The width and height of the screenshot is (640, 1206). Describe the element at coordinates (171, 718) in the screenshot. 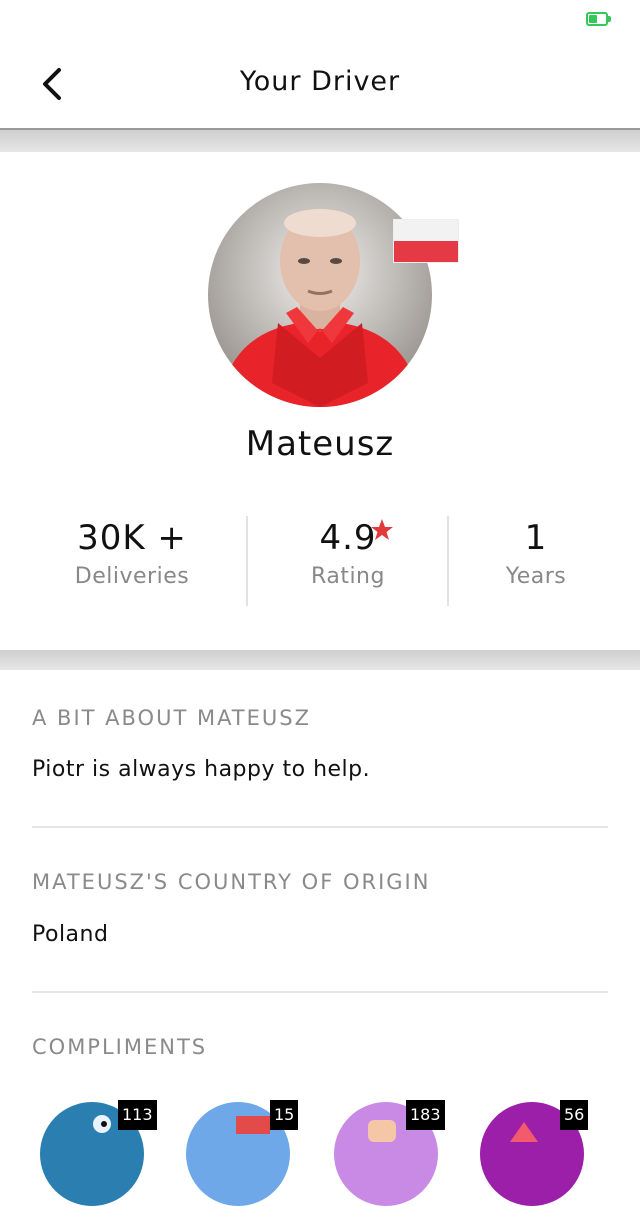

I see `about-title: A BIT ABOUT MATEUSZ` at that location.